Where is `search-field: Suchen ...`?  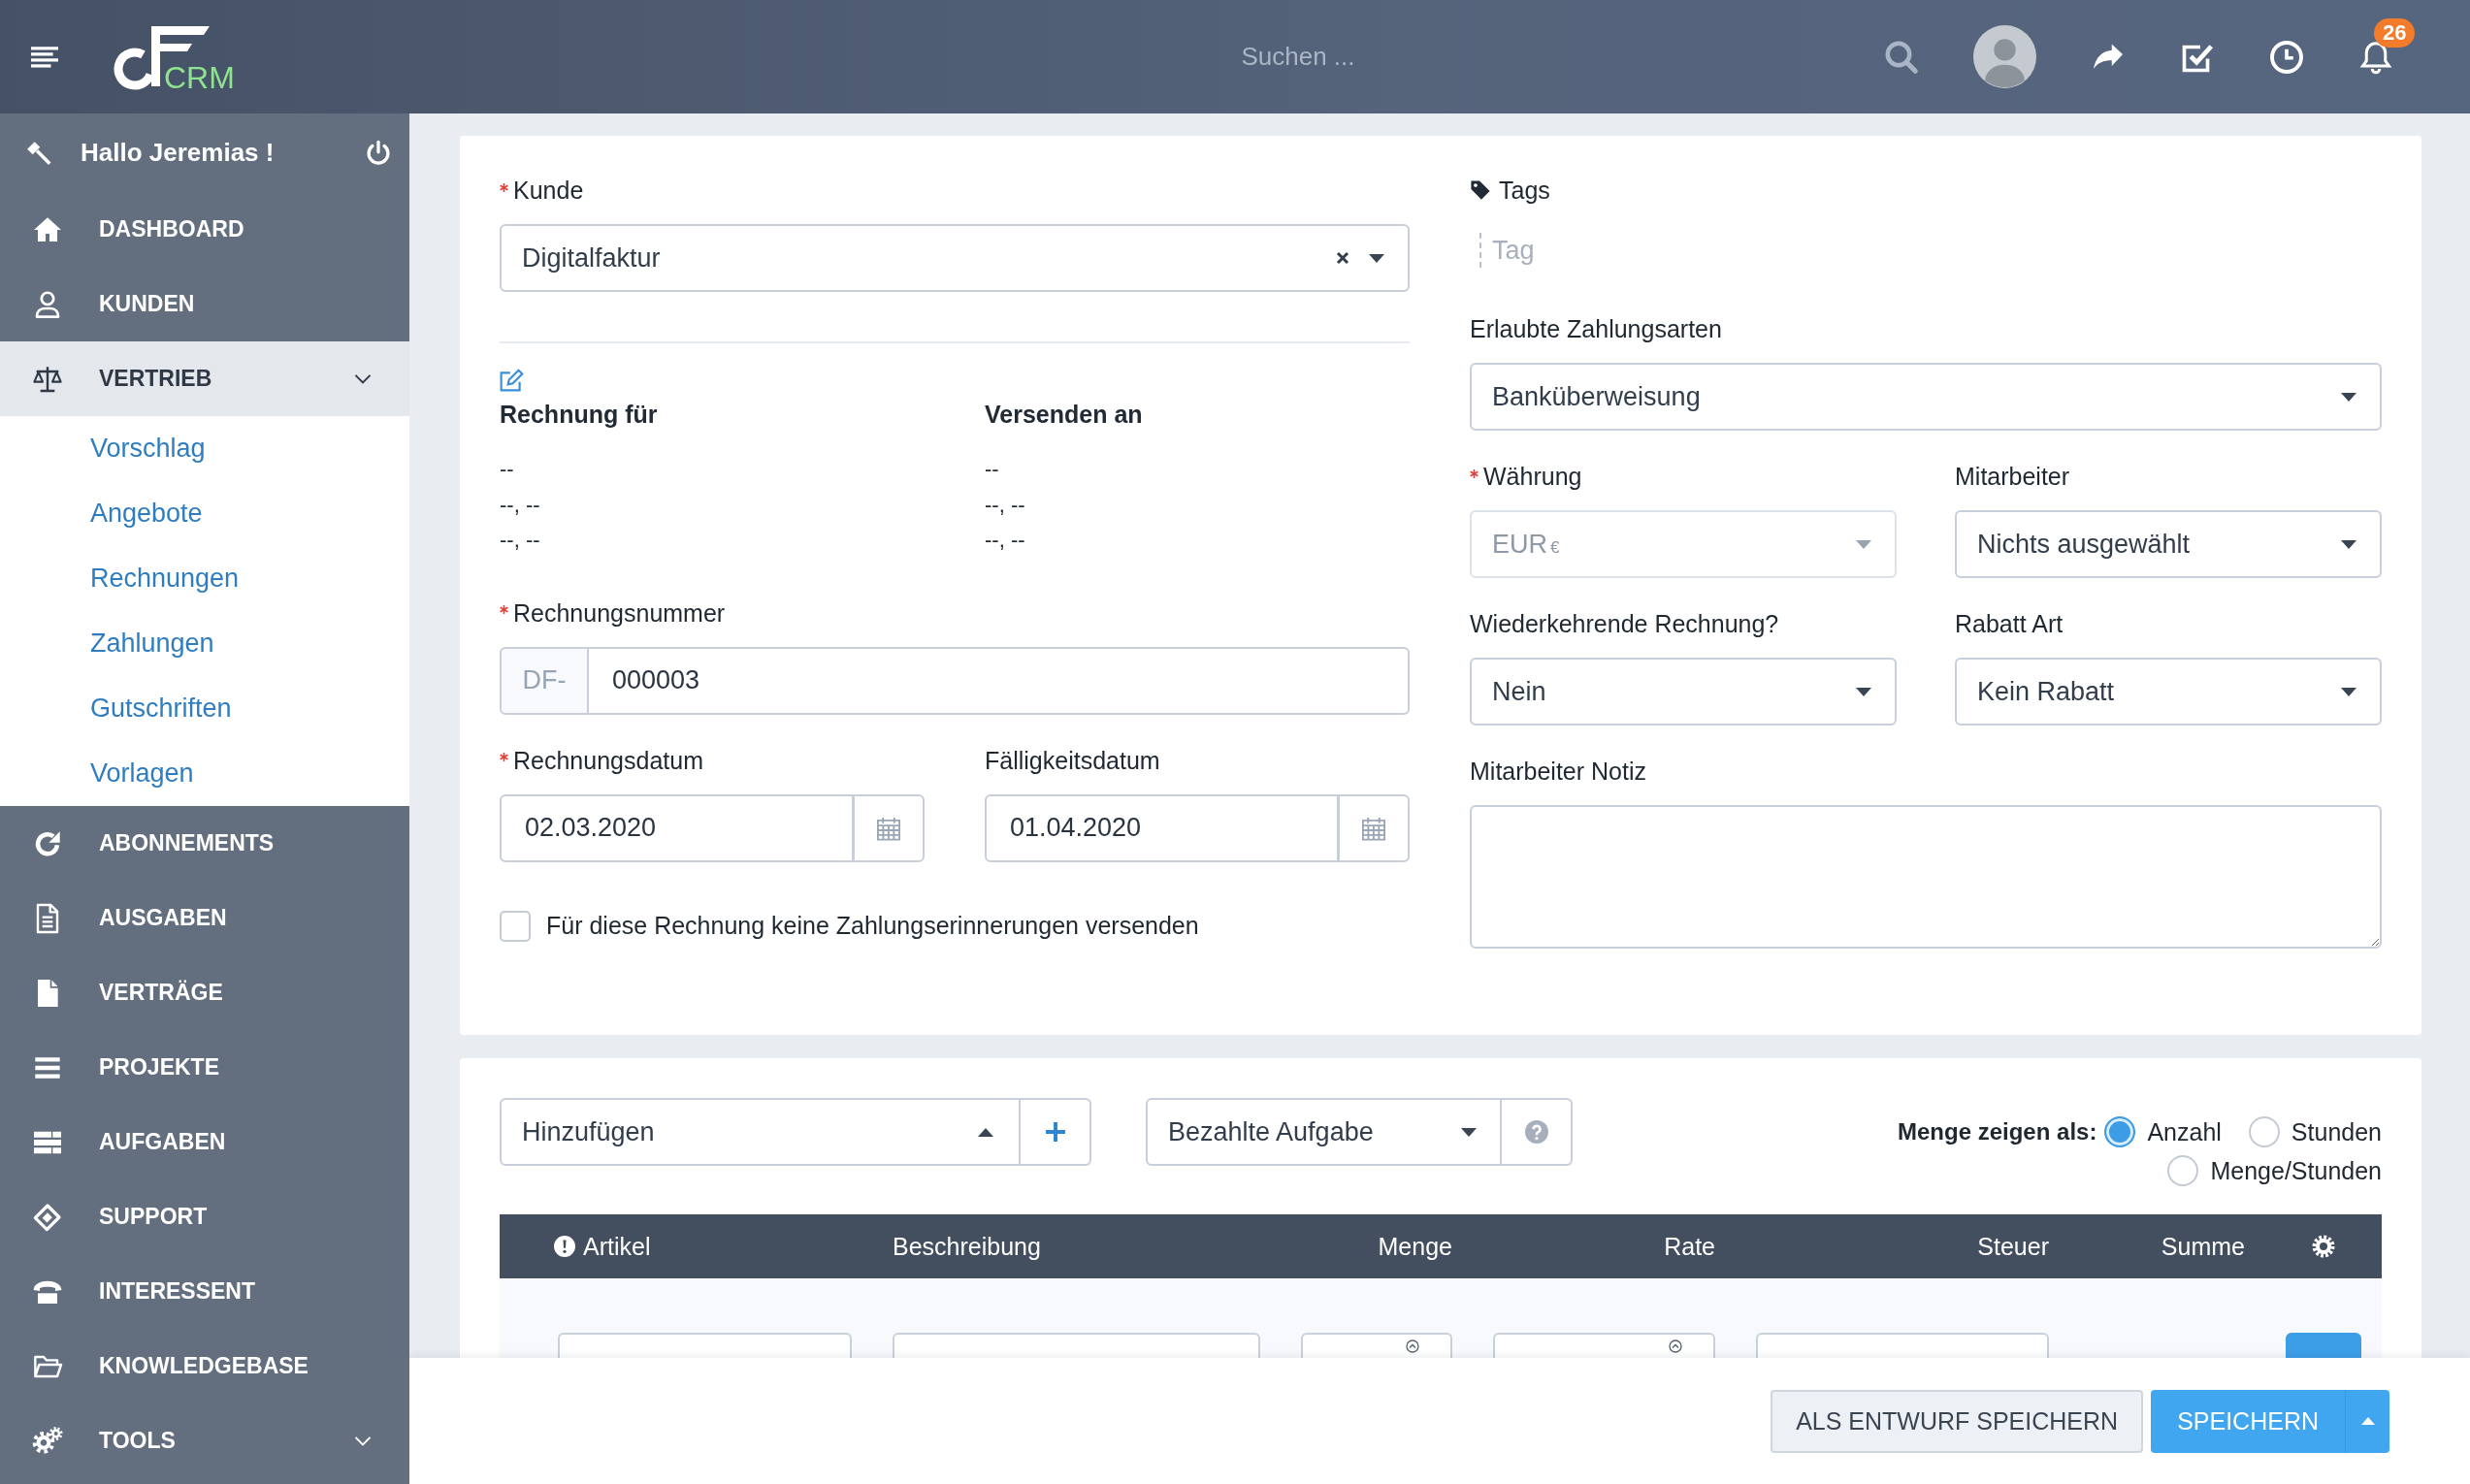
search-field: Suchen ... is located at coordinates (1298, 57).